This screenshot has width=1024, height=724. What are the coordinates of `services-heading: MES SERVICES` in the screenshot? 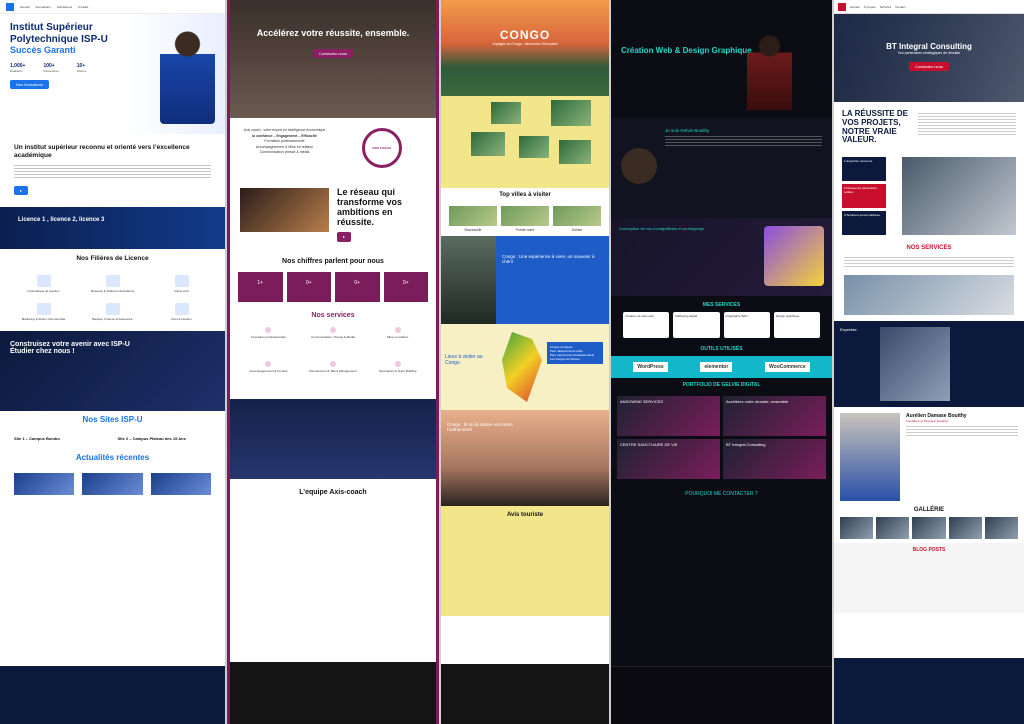 It's located at (721, 305).